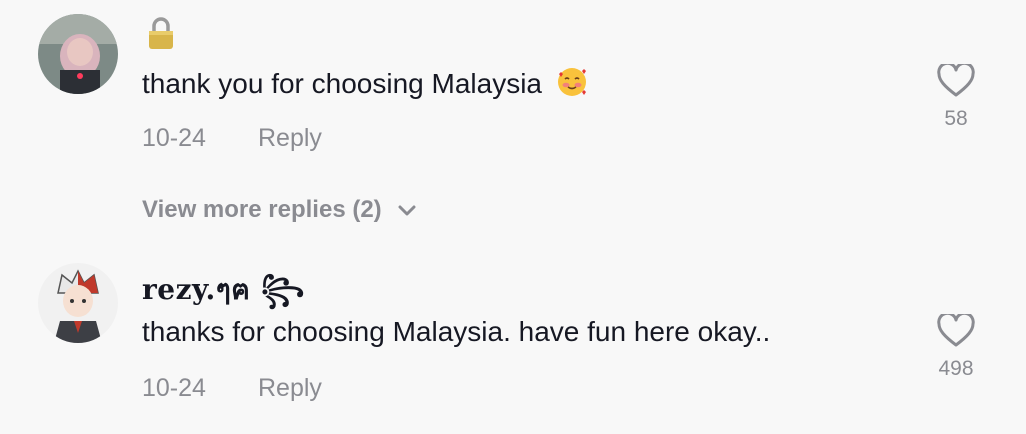 This screenshot has width=1026, height=434. I want to click on smiling-face-with-hearts-emoji, so click(572, 85).